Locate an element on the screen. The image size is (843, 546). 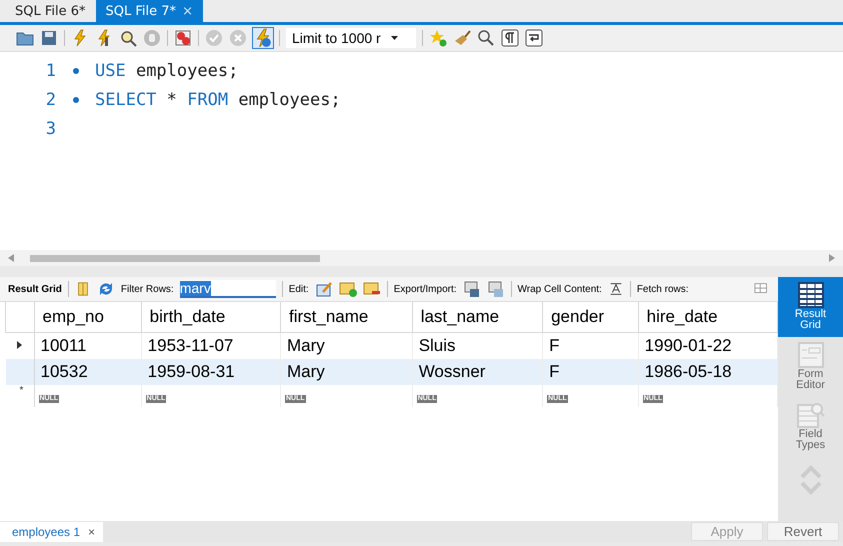
result-grid-label: Result Grid is located at coordinates (35, 289).